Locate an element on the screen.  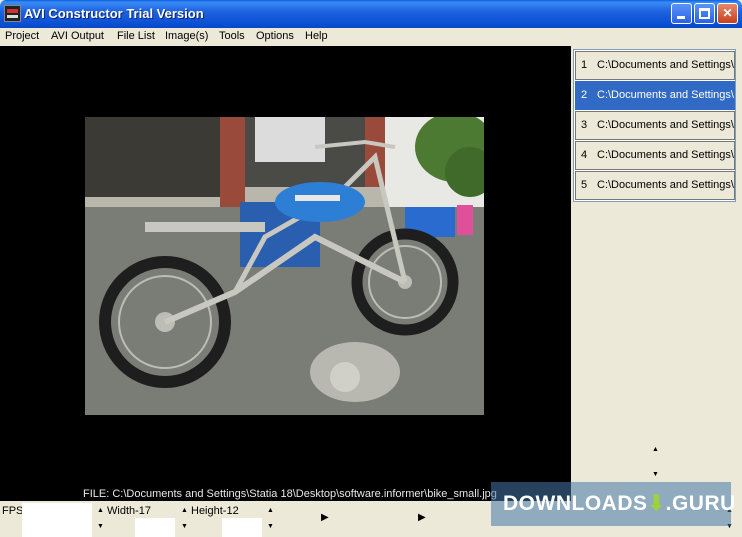
minimize-icon is located at coordinates (681, 17).